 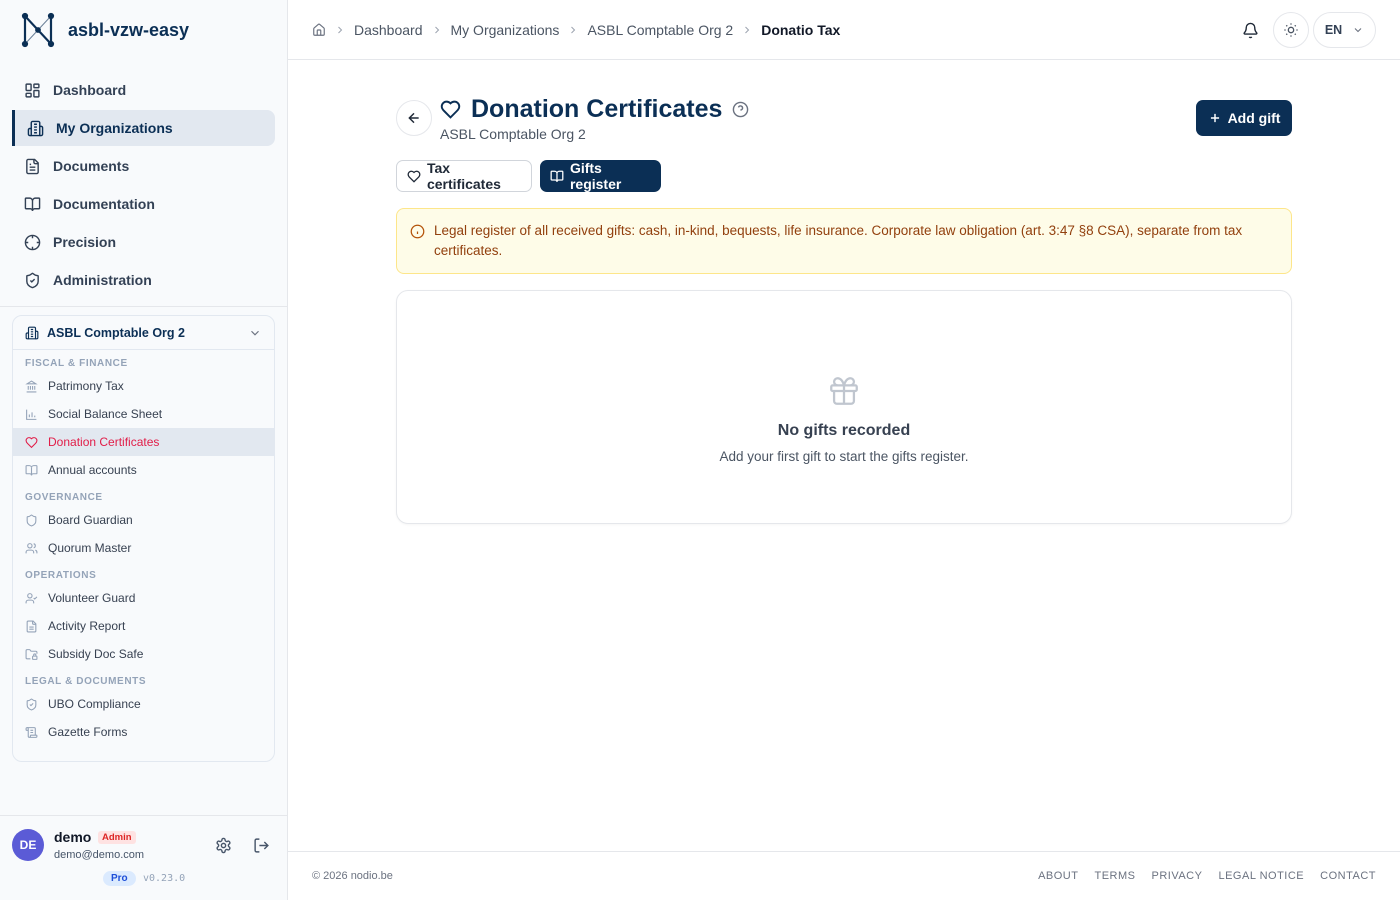 What do you see at coordinates (1348, 876) in the screenshot?
I see `footer-link-contact: CONTACT` at bounding box center [1348, 876].